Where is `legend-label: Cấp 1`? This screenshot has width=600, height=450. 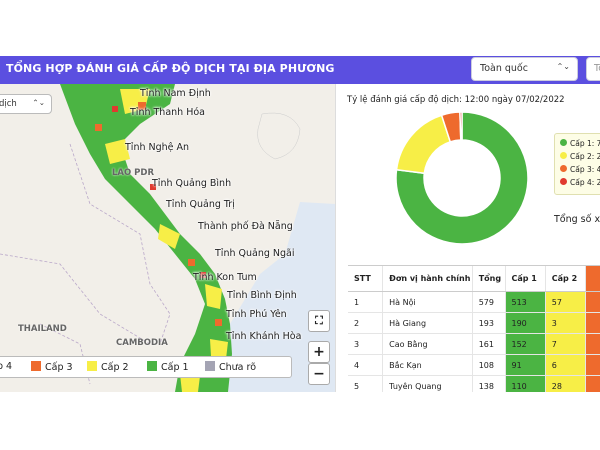 legend-label: Cấp 1 is located at coordinates (175, 367).